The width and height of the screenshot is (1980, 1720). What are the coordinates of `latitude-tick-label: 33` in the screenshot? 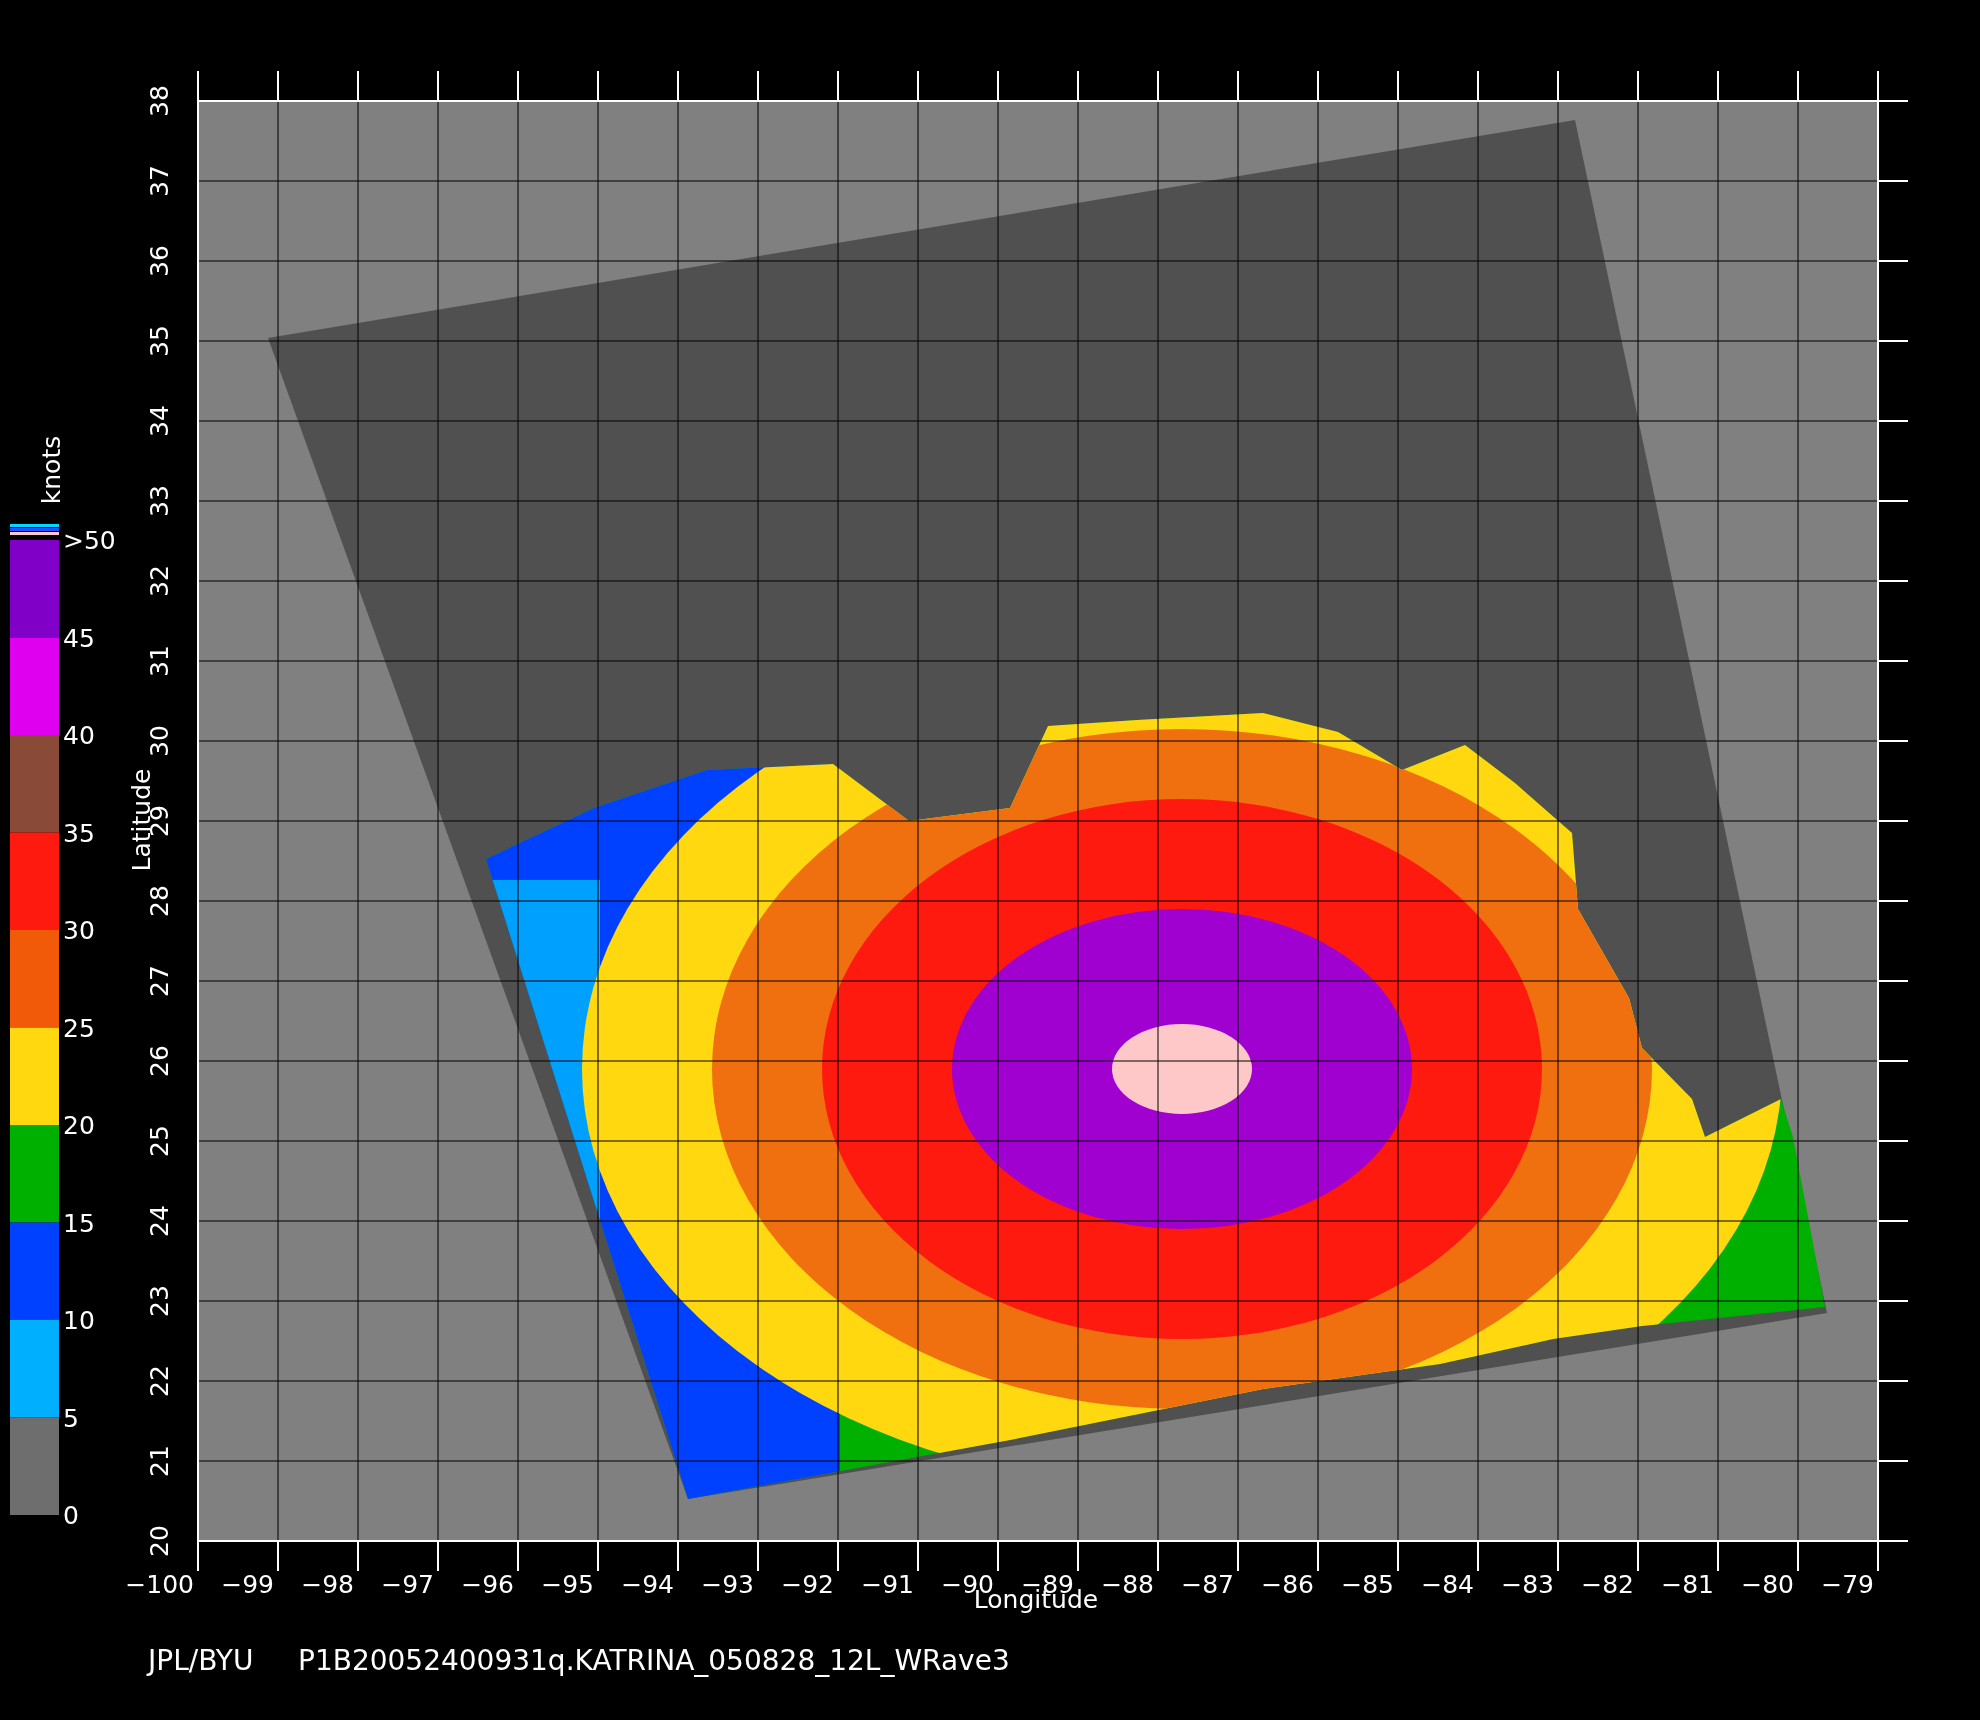 It's located at (159, 501).